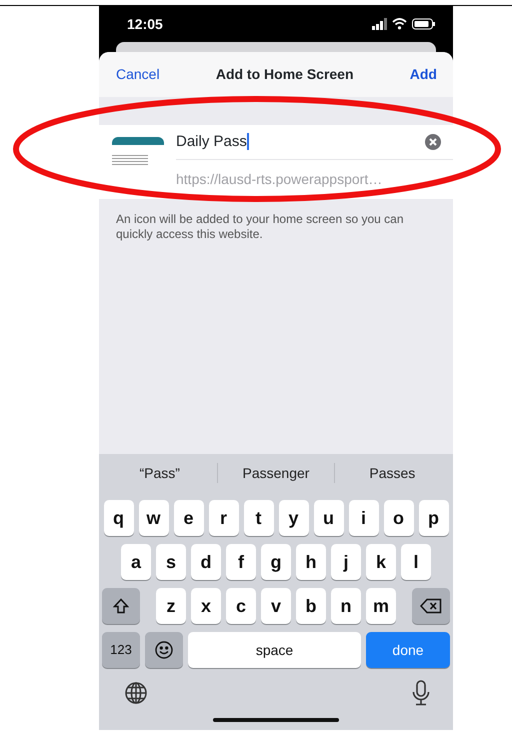 This screenshot has height=731, width=512. Describe the element at coordinates (119, 518) in the screenshot. I see `key: q` at that location.